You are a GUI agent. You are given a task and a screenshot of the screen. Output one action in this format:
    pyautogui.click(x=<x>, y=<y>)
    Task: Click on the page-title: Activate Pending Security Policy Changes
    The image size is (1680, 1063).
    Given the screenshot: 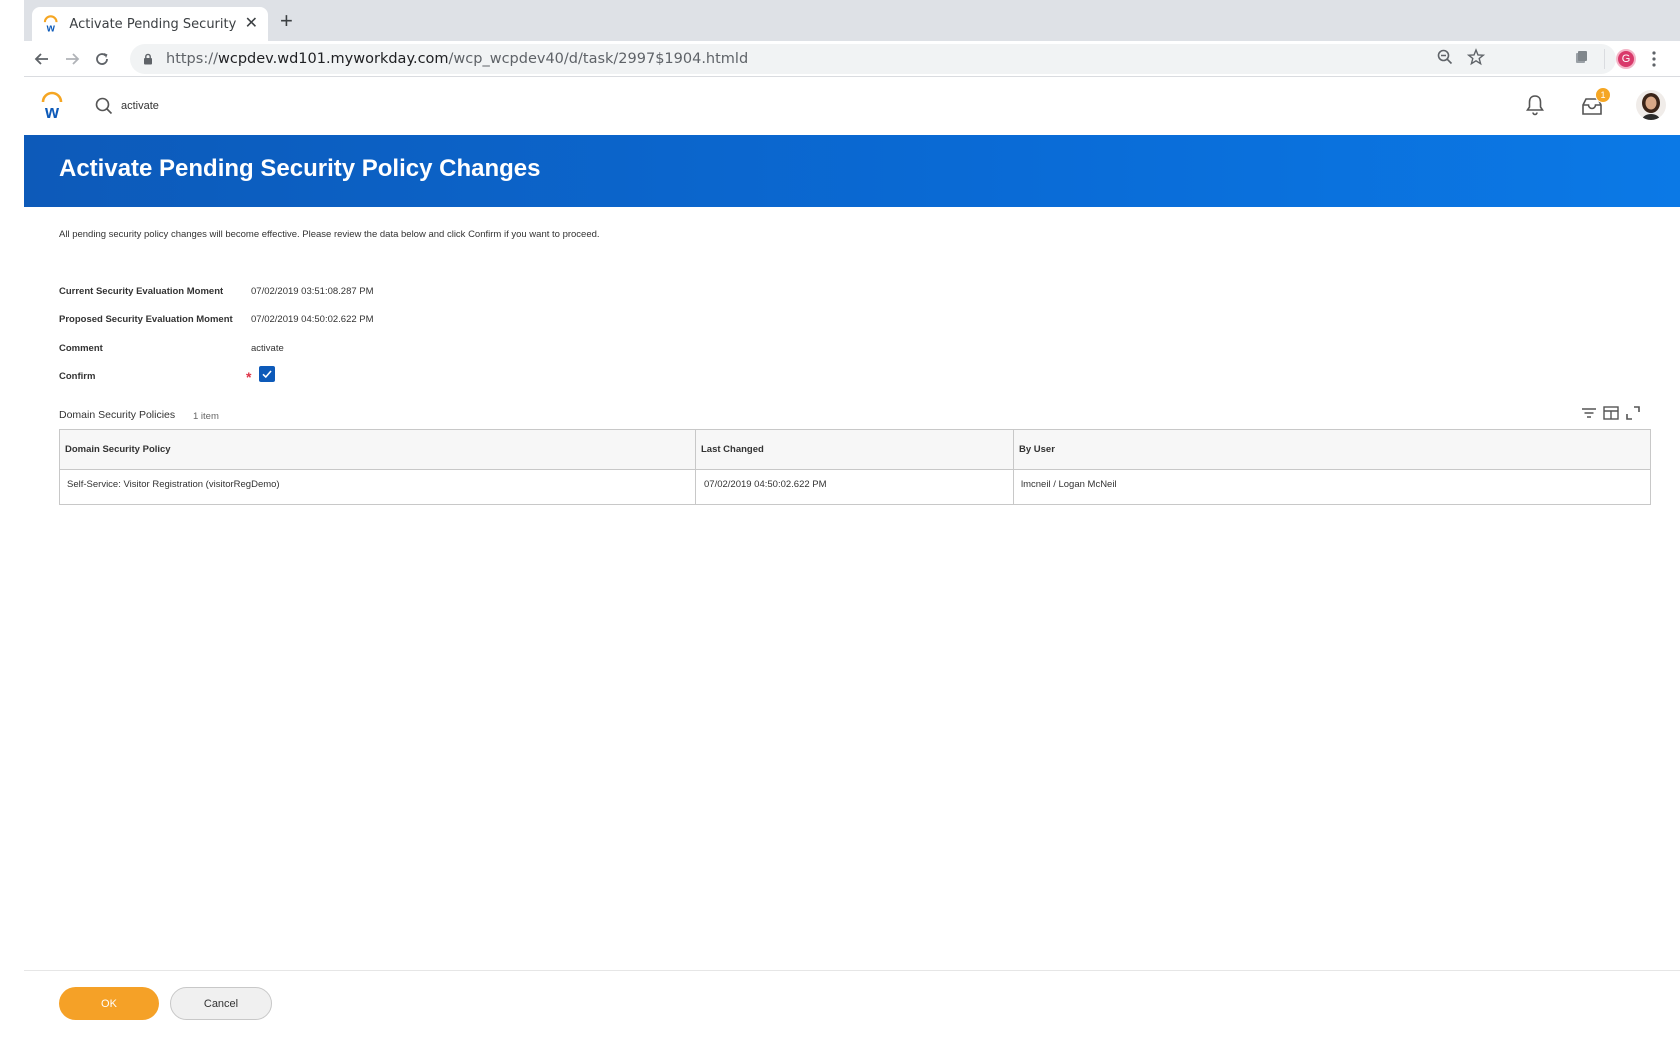 What is the action you would take?
    pyautogui.click(x=300, y=168)
    